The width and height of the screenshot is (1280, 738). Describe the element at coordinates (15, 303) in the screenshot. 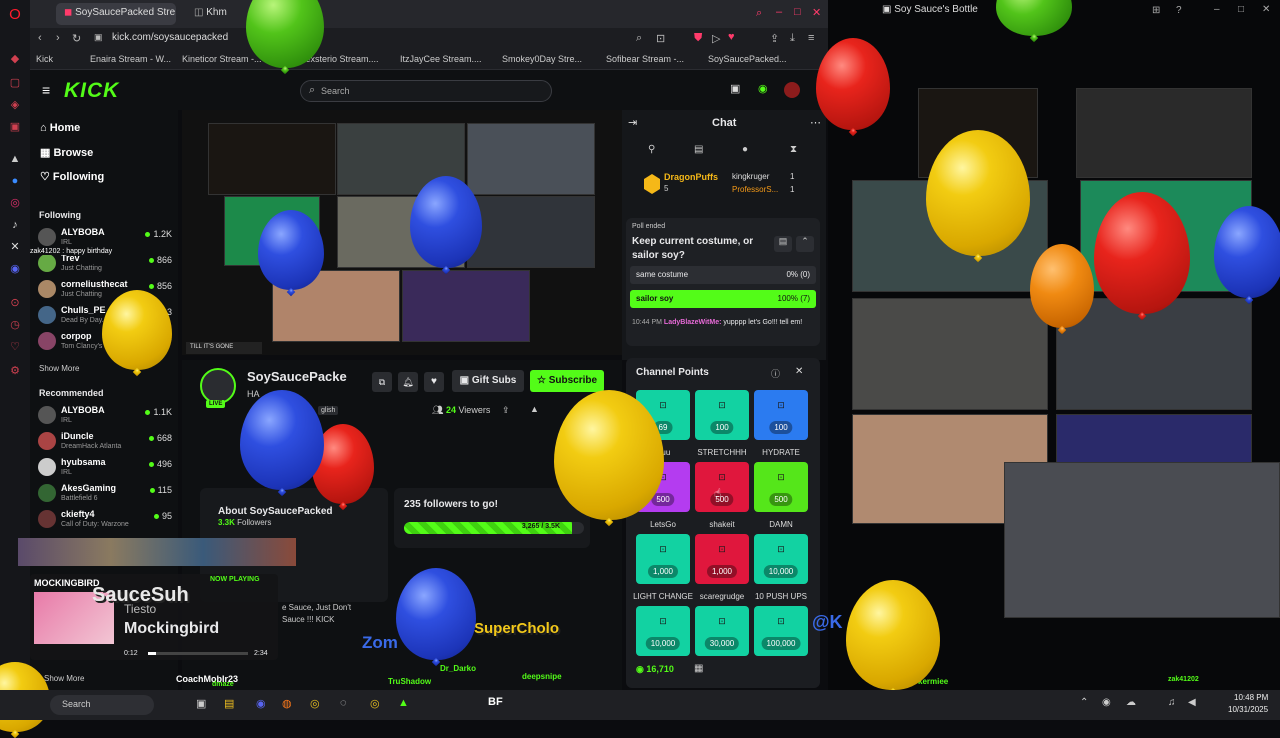

I see `history-icon: ⊙` at that location.